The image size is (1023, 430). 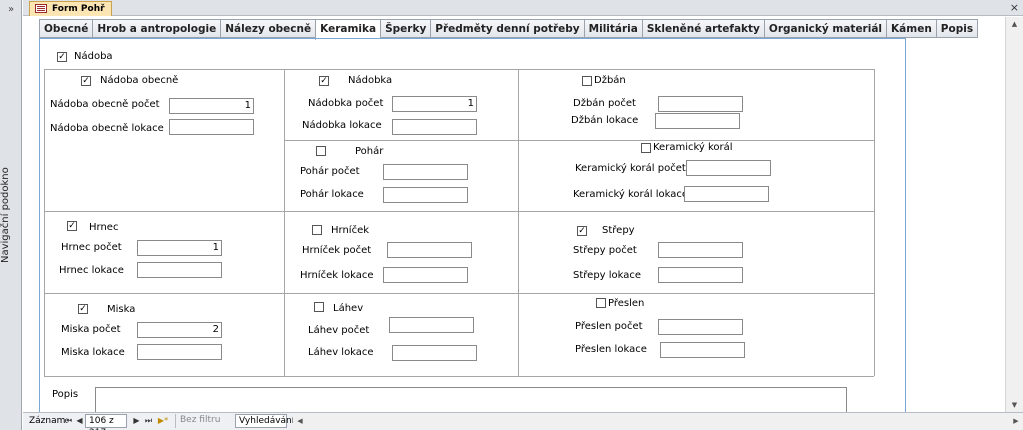 I want to click on preslen-lokace-input, so click(x=702, y=350).